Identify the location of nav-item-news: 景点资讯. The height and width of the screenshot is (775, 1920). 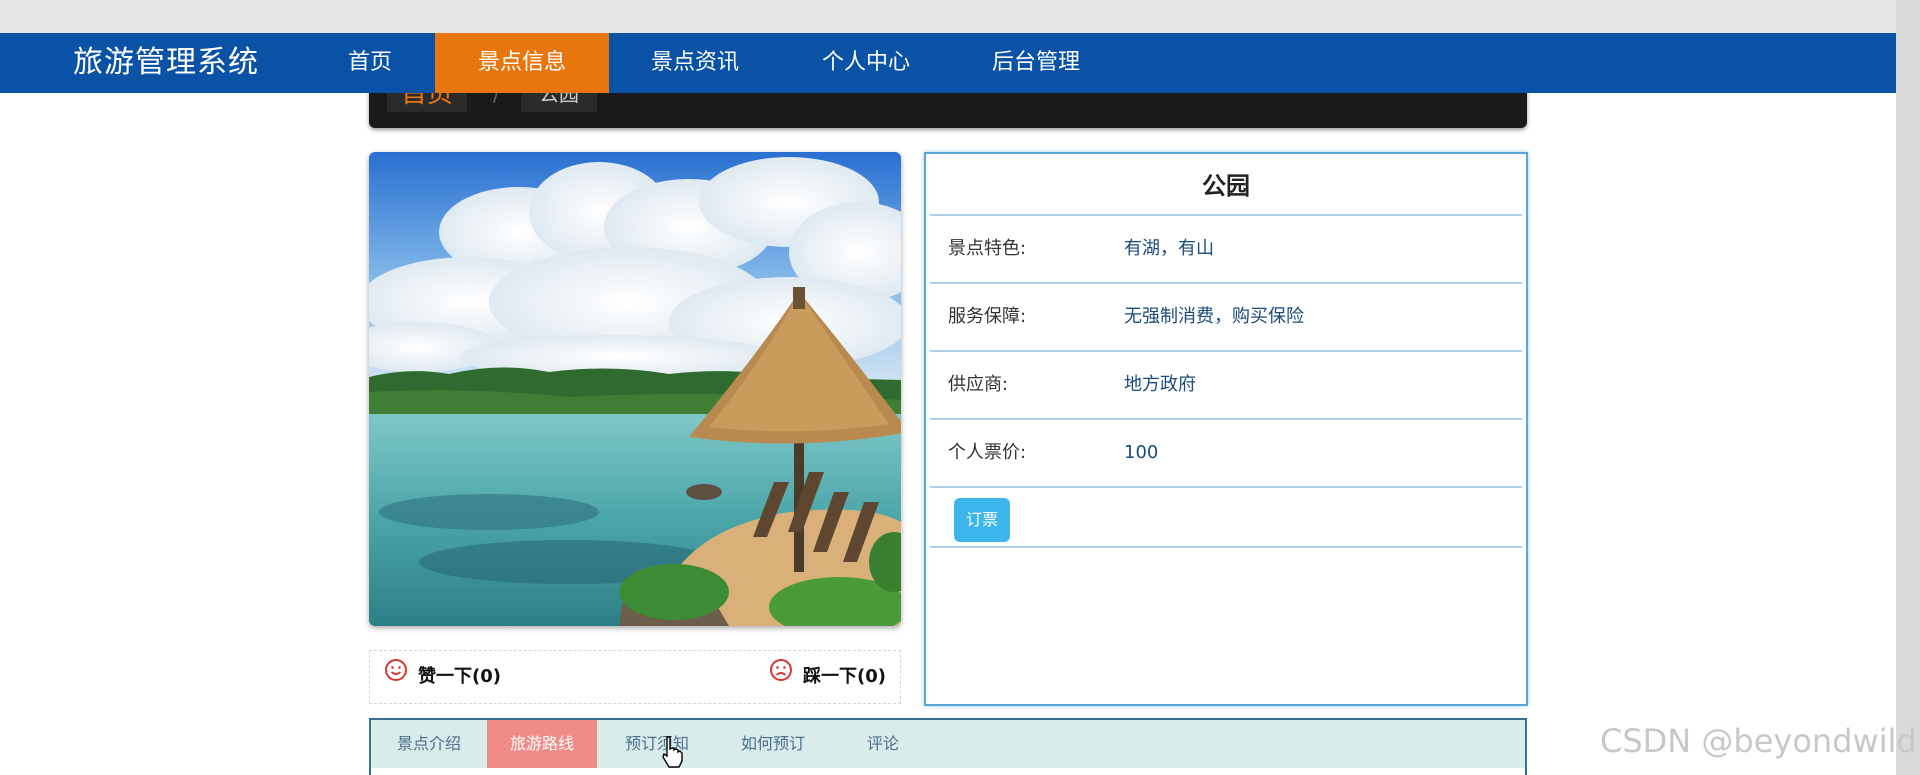
(695, 63).